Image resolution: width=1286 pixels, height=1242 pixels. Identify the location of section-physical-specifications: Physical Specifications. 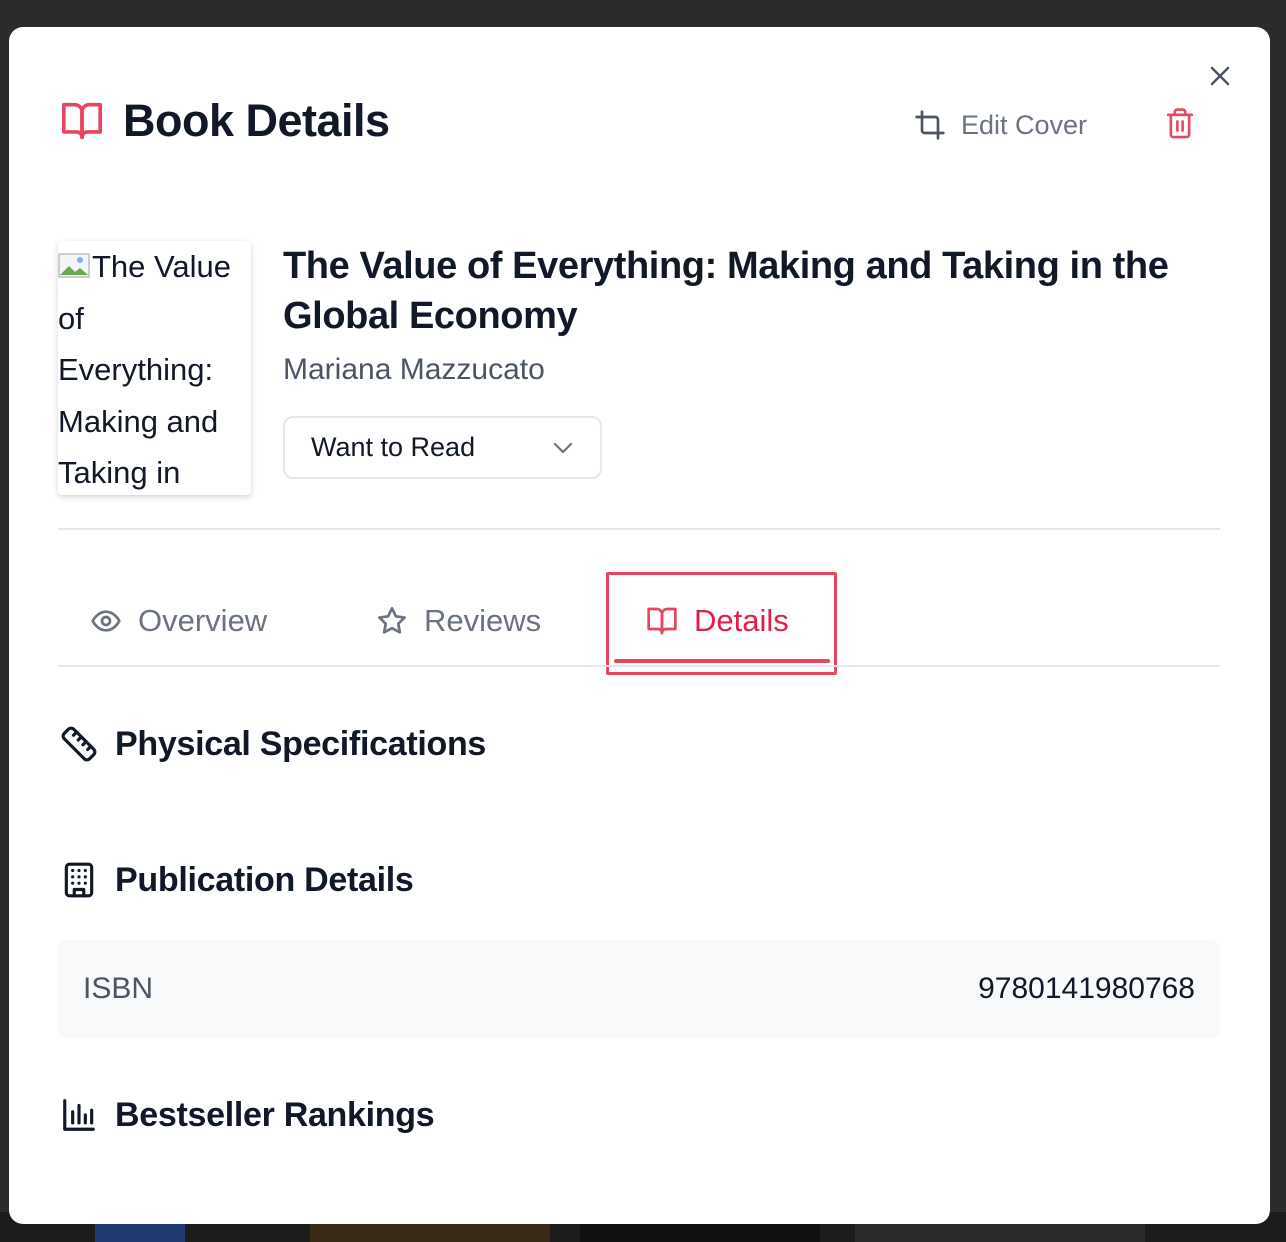
(273, 744).